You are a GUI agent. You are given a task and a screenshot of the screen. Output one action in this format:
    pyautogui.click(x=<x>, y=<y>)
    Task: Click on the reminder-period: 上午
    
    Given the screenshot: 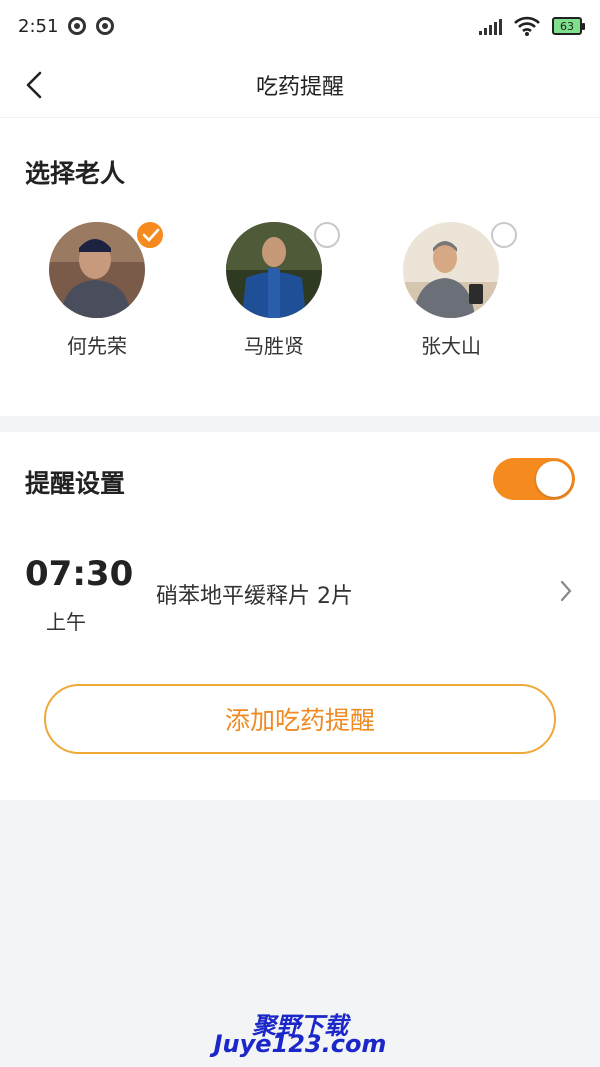 What is the action you would take?
    pyautogui.click(x=66, y=622)
    